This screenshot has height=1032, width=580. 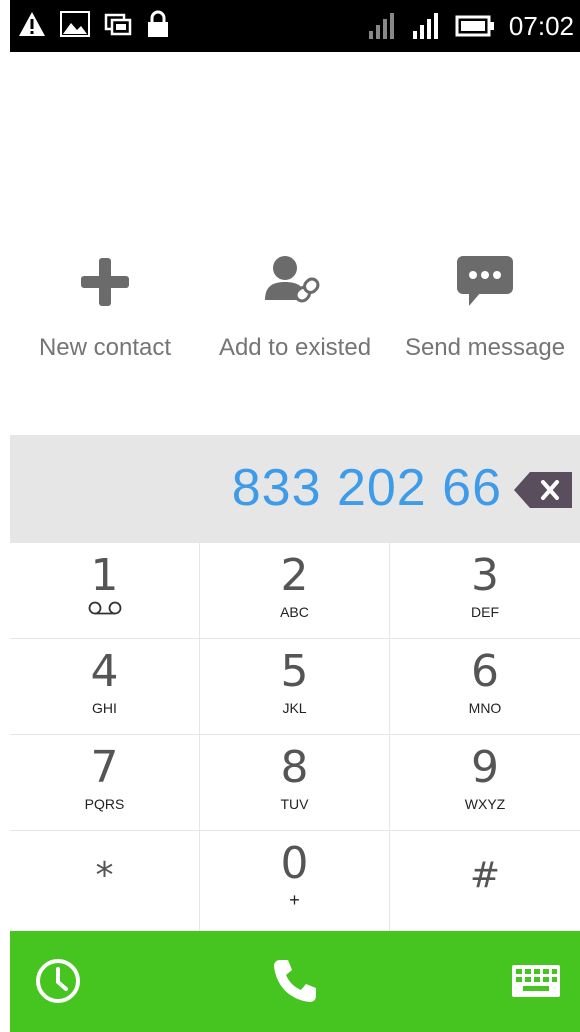 I want to click on keyboard-icon, so click(x=536, y=981).